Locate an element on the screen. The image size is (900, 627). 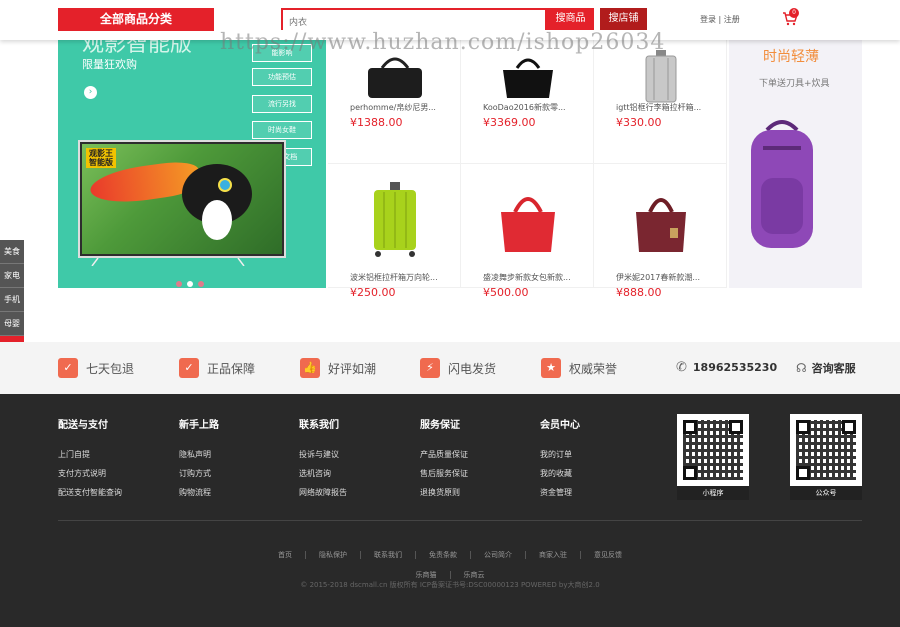
promo-subtitle: 下单送刀具+炊具 is located at coordinates (794, 84).